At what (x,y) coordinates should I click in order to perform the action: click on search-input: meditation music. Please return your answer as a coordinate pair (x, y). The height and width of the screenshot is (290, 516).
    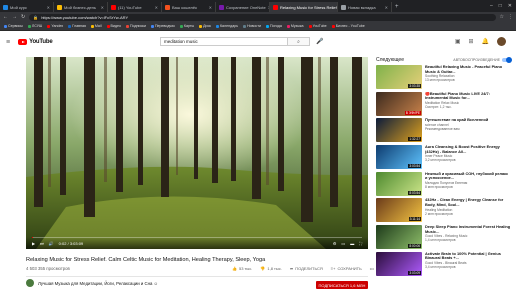
    Looking at the image, I should click on (224, 41).